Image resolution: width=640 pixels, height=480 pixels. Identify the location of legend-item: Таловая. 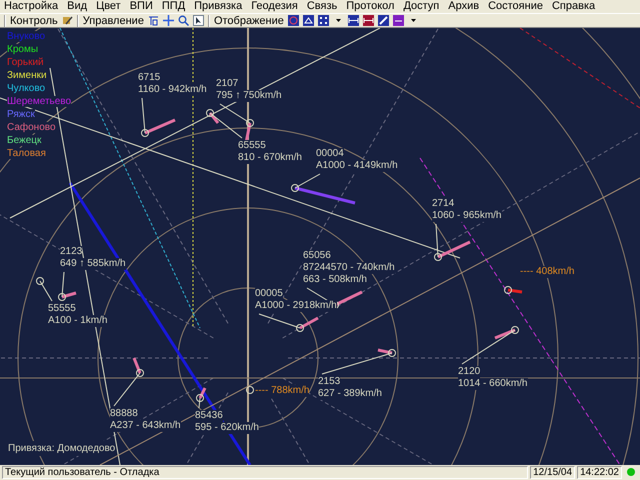
(26, 153).